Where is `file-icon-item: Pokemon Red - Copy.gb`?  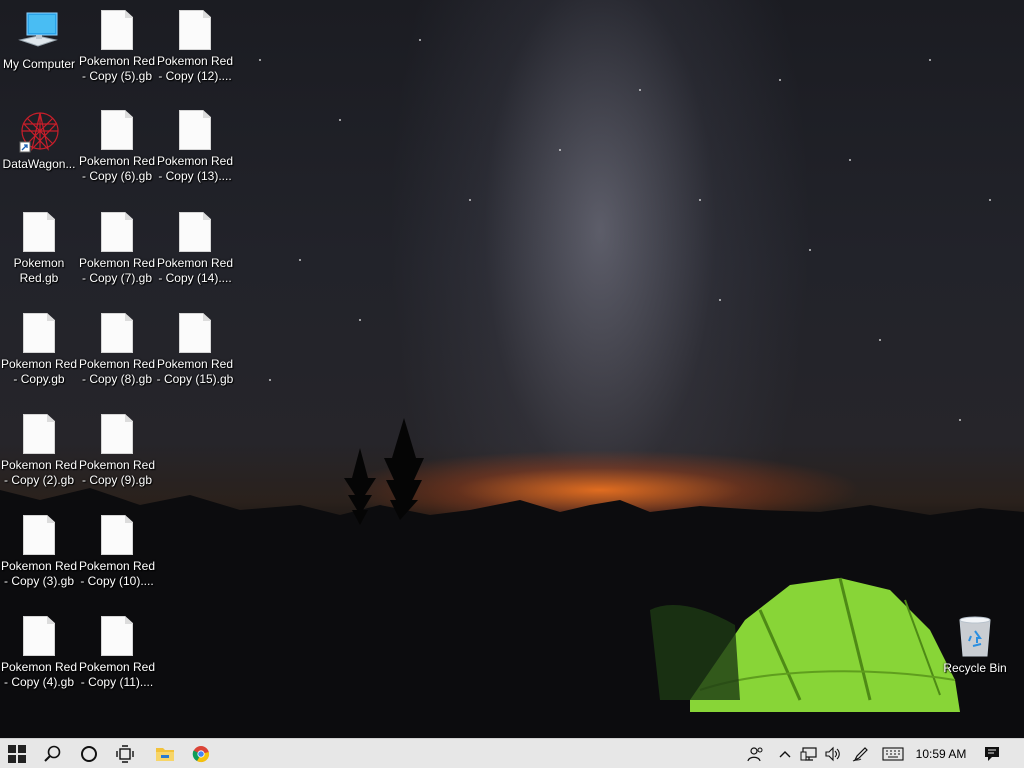
file-icon-item: Pokemon Red - Copy.gb is located at coordinates (39, 350).